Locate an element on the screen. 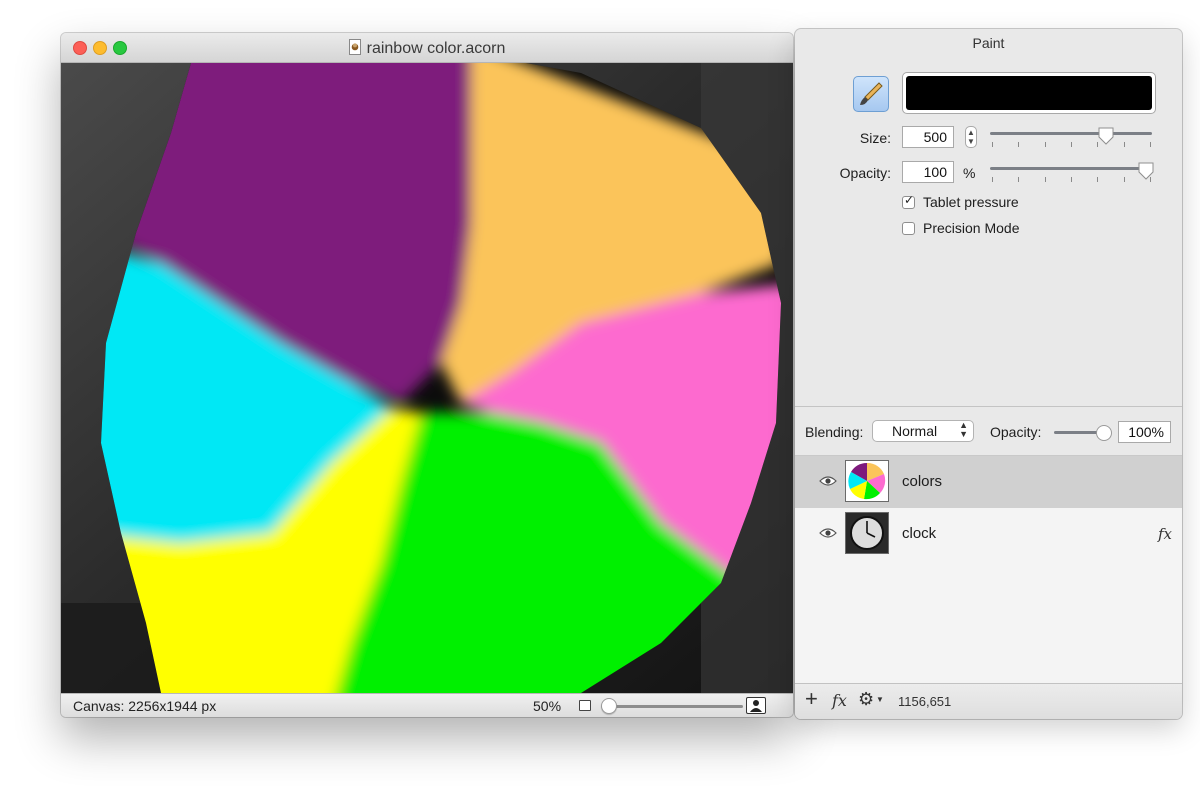 The image size is (1200, 812). layers-footer-toolbar: + fx ⚙ ▼ 1156,651 is located at coordinates (988, 701).